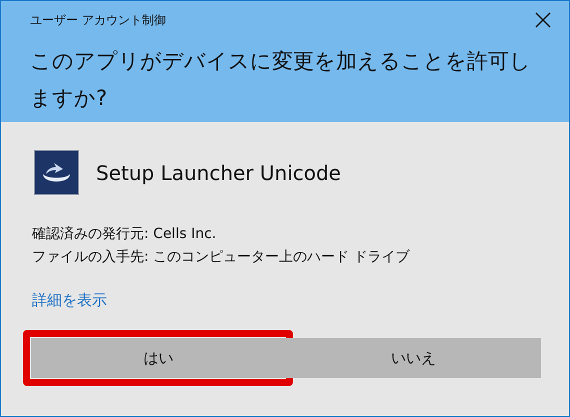 The width and height of the screenshot is (570, 417). I want to click on app-name: Setup Launcher Unicode, so click(218, 172).